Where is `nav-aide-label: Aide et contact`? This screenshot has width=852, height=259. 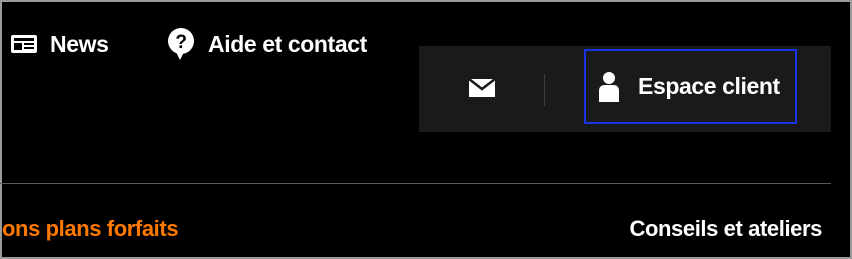
nav-aide-label: Aide et contact is located at coordinates (287, 43).